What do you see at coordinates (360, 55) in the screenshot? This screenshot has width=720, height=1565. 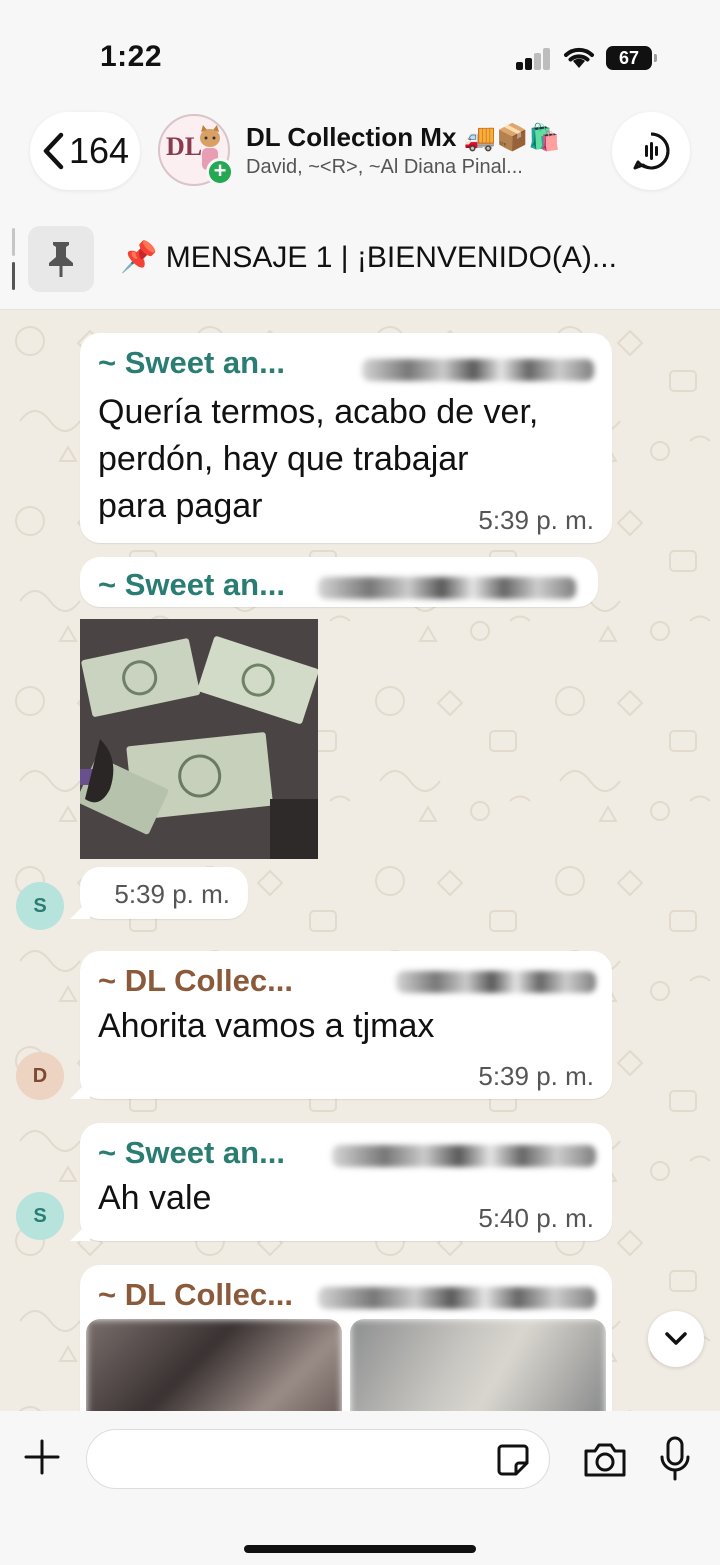 I see `status-bar: 1:22 67` at bounding box center [360, 55].